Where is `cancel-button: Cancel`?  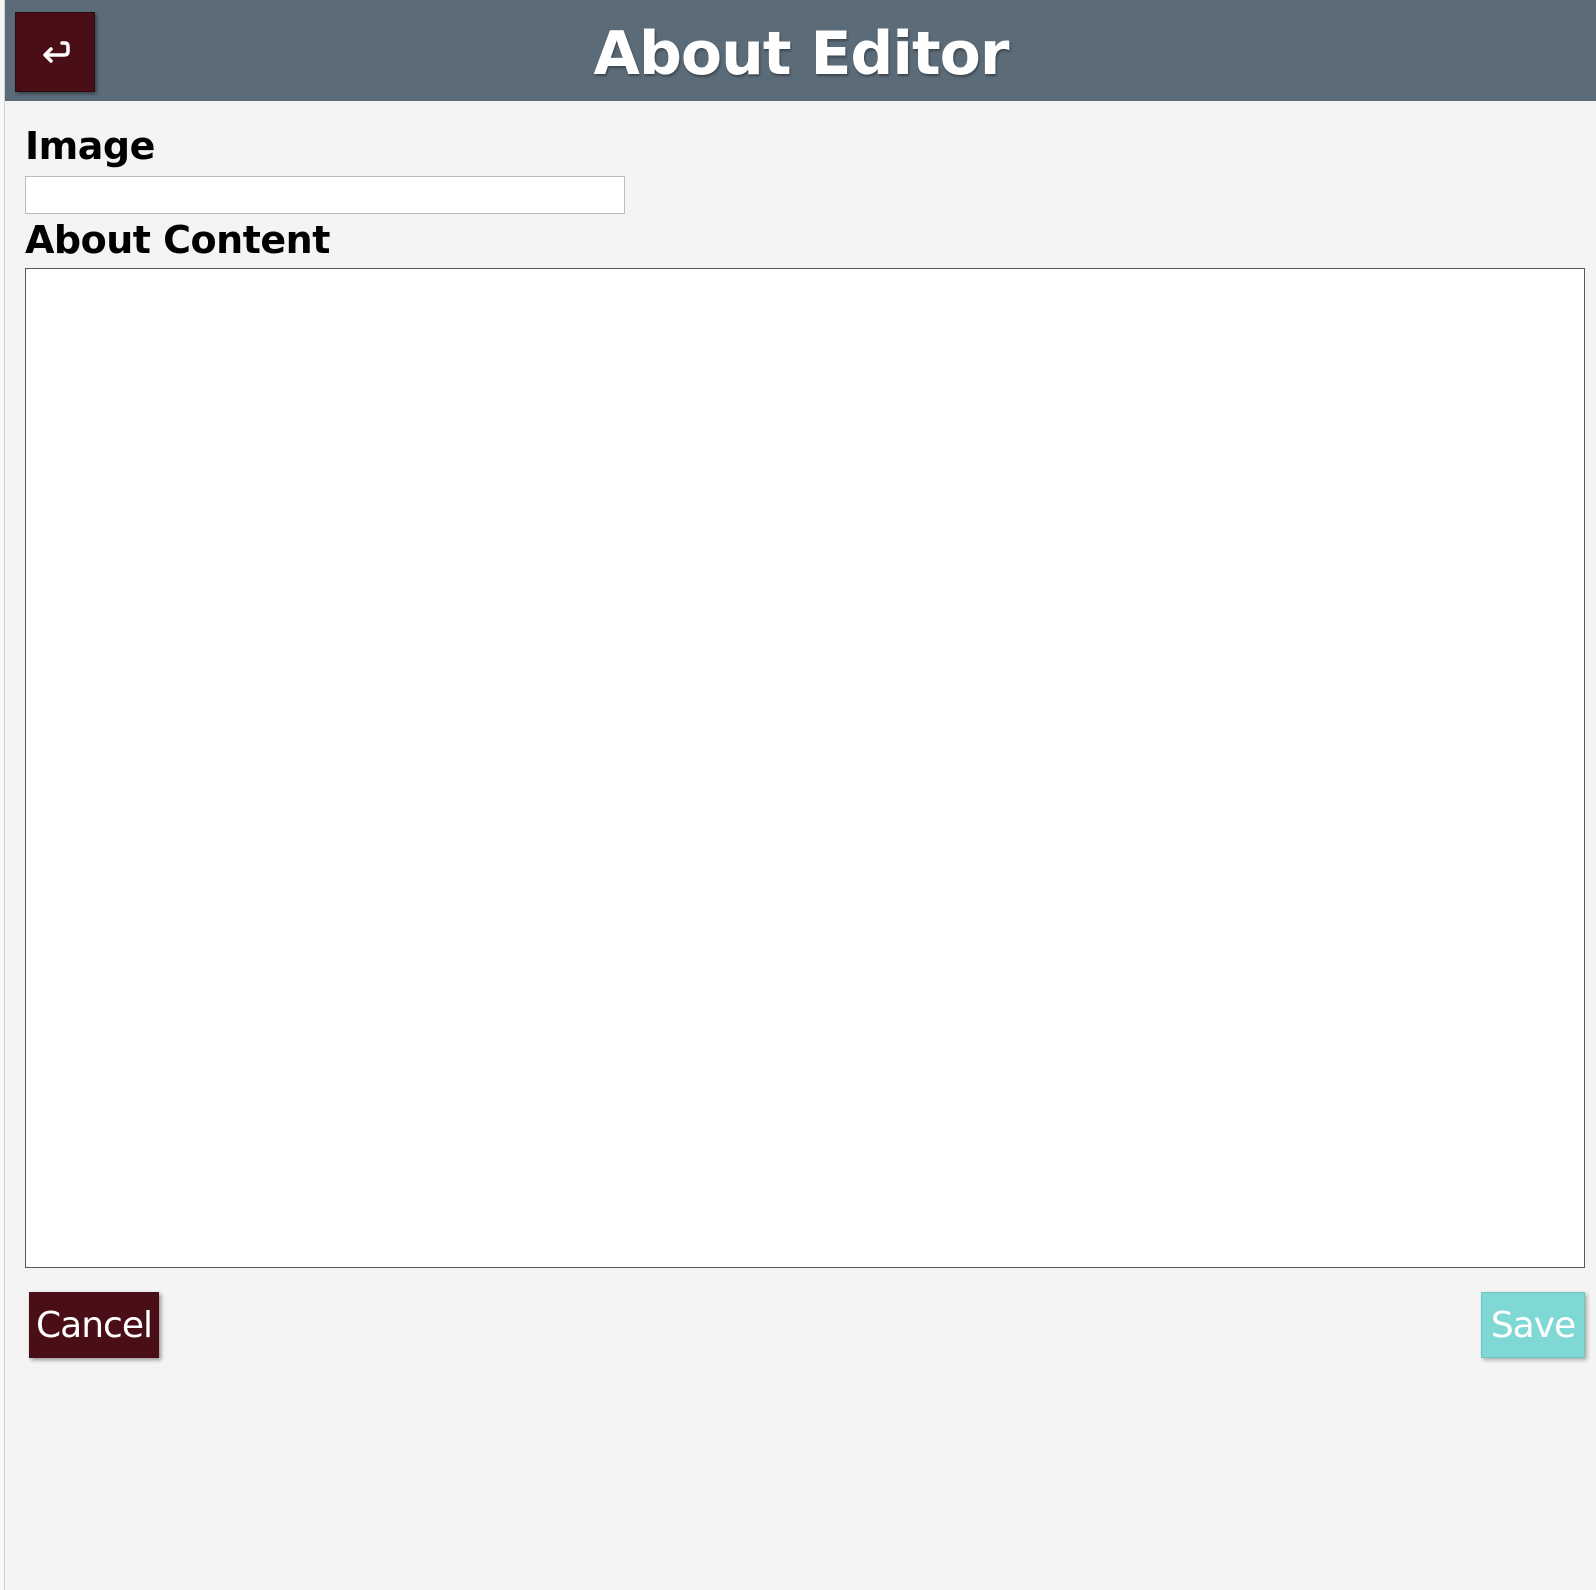
cancel-button: Cancel is located at coordinates (94, 1325).